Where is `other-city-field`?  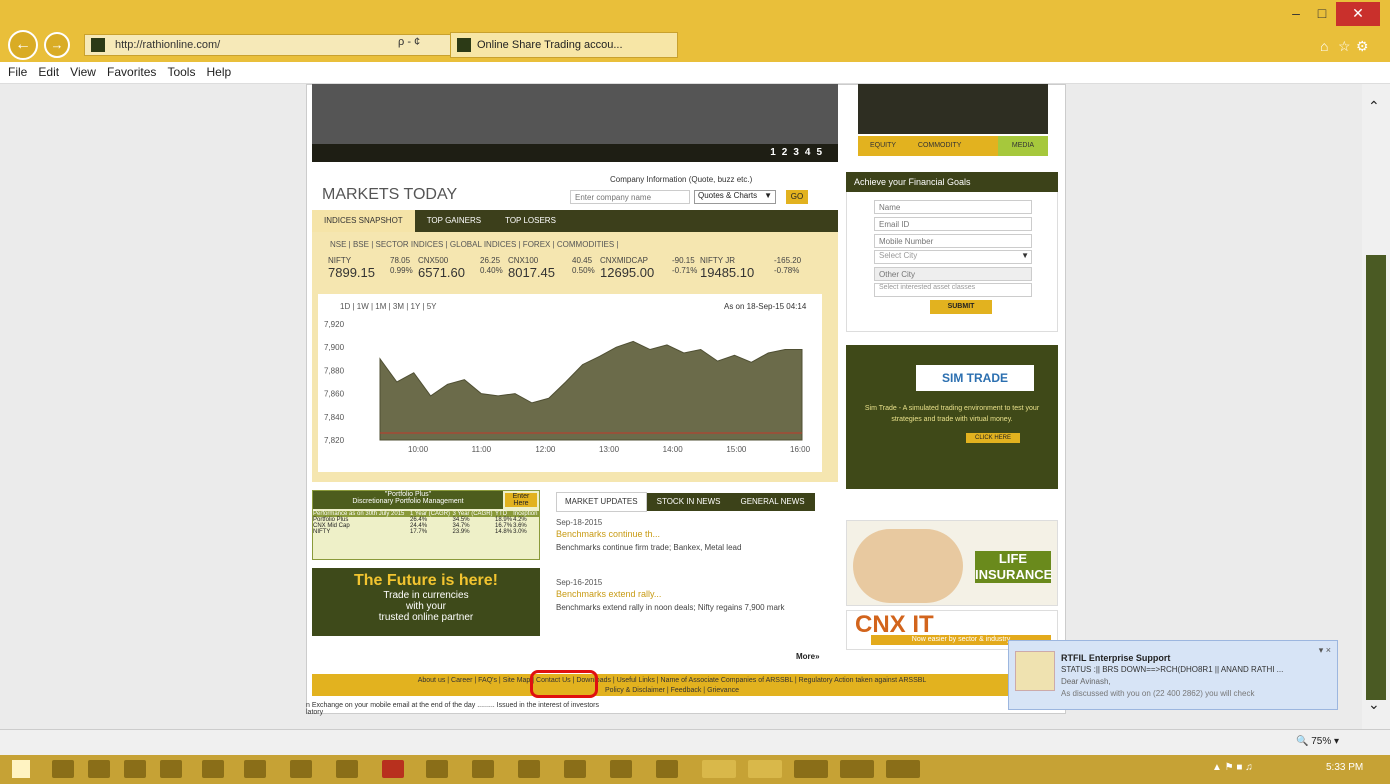 other-city-field is located at coordinates (953, 274).